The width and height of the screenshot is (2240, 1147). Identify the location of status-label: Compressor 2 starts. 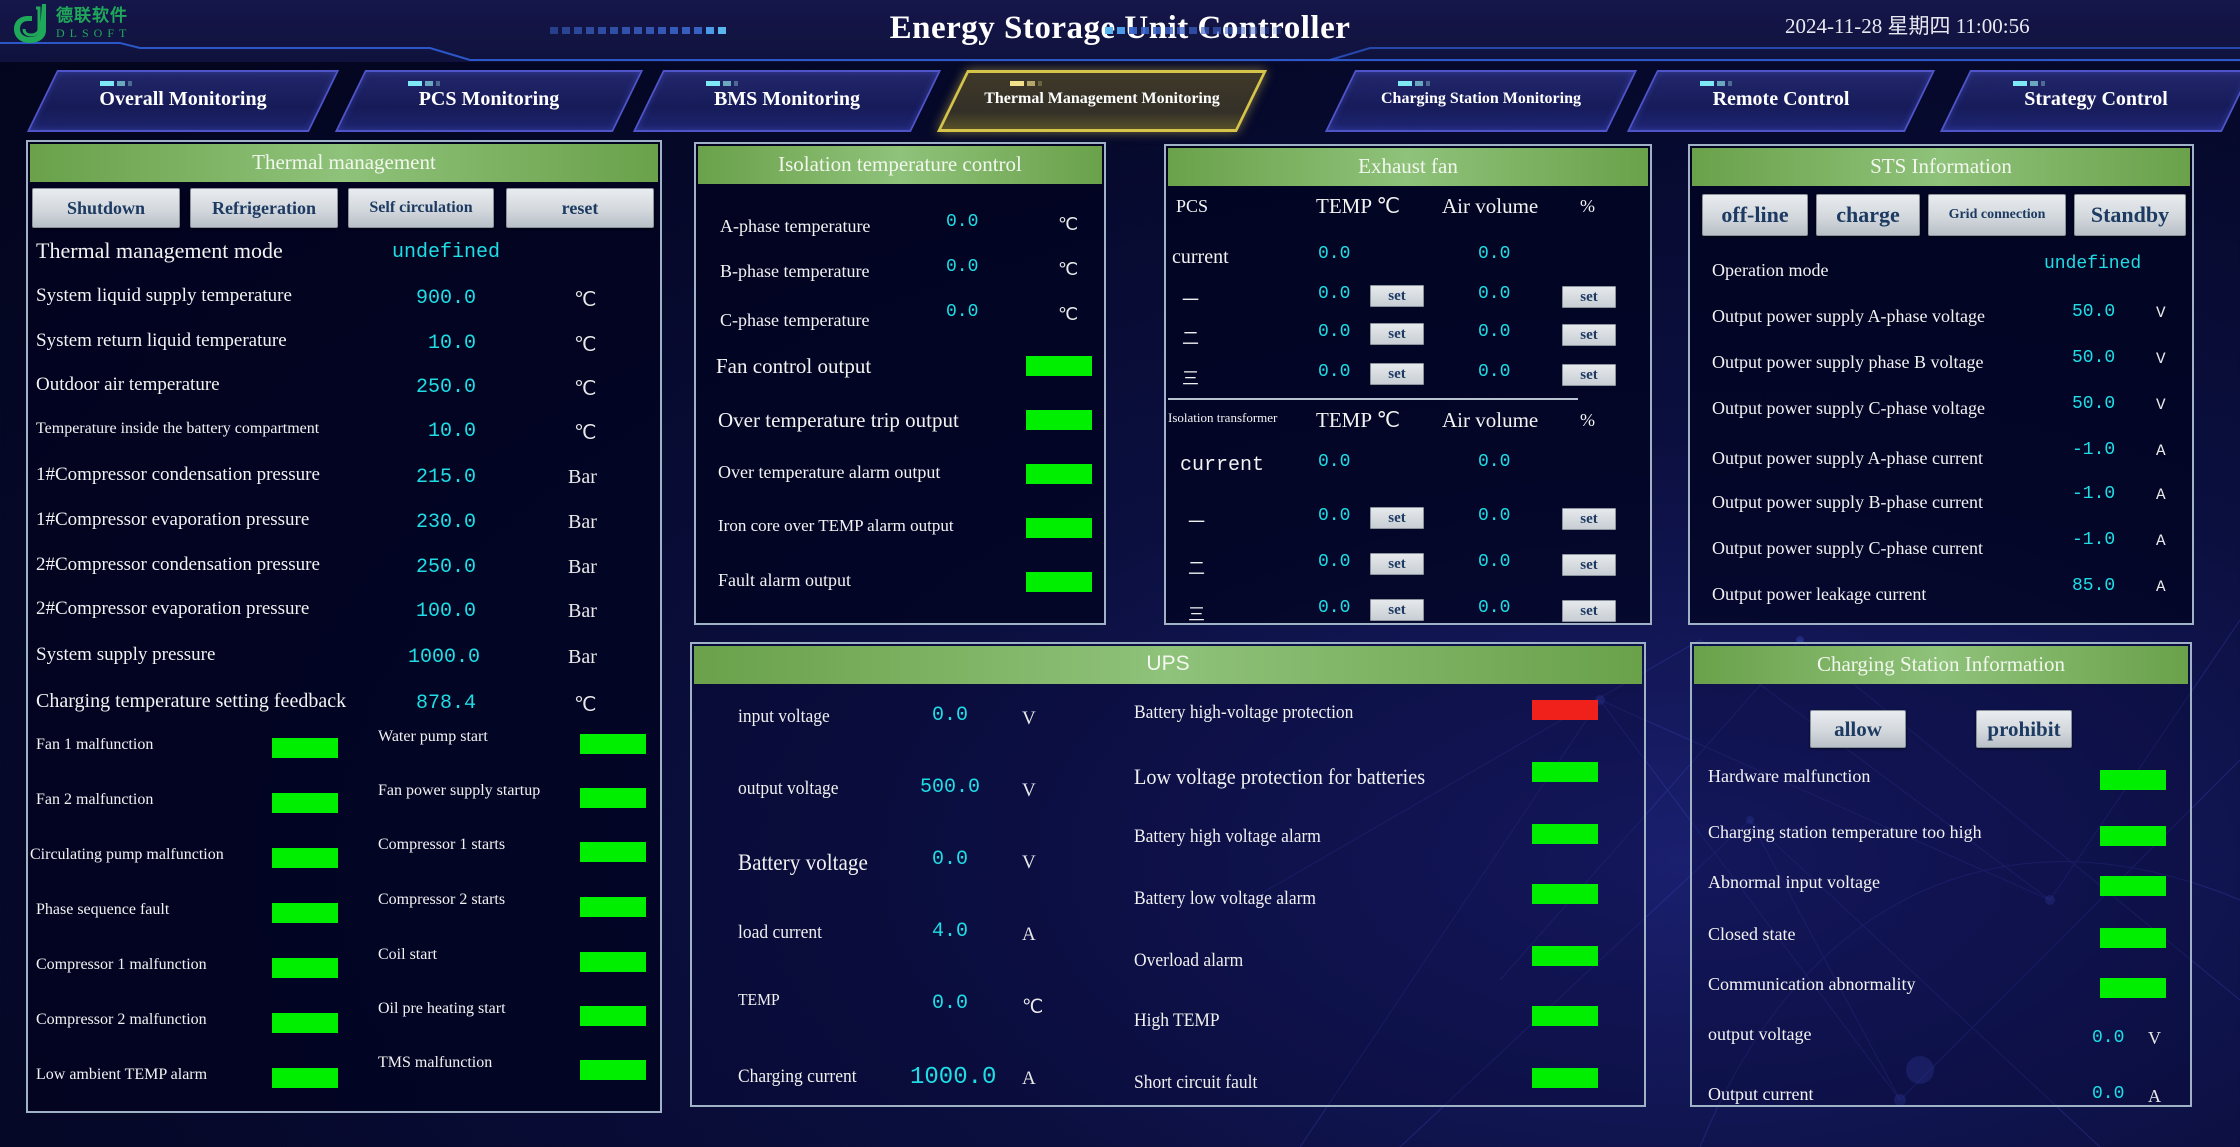
(442, 899).